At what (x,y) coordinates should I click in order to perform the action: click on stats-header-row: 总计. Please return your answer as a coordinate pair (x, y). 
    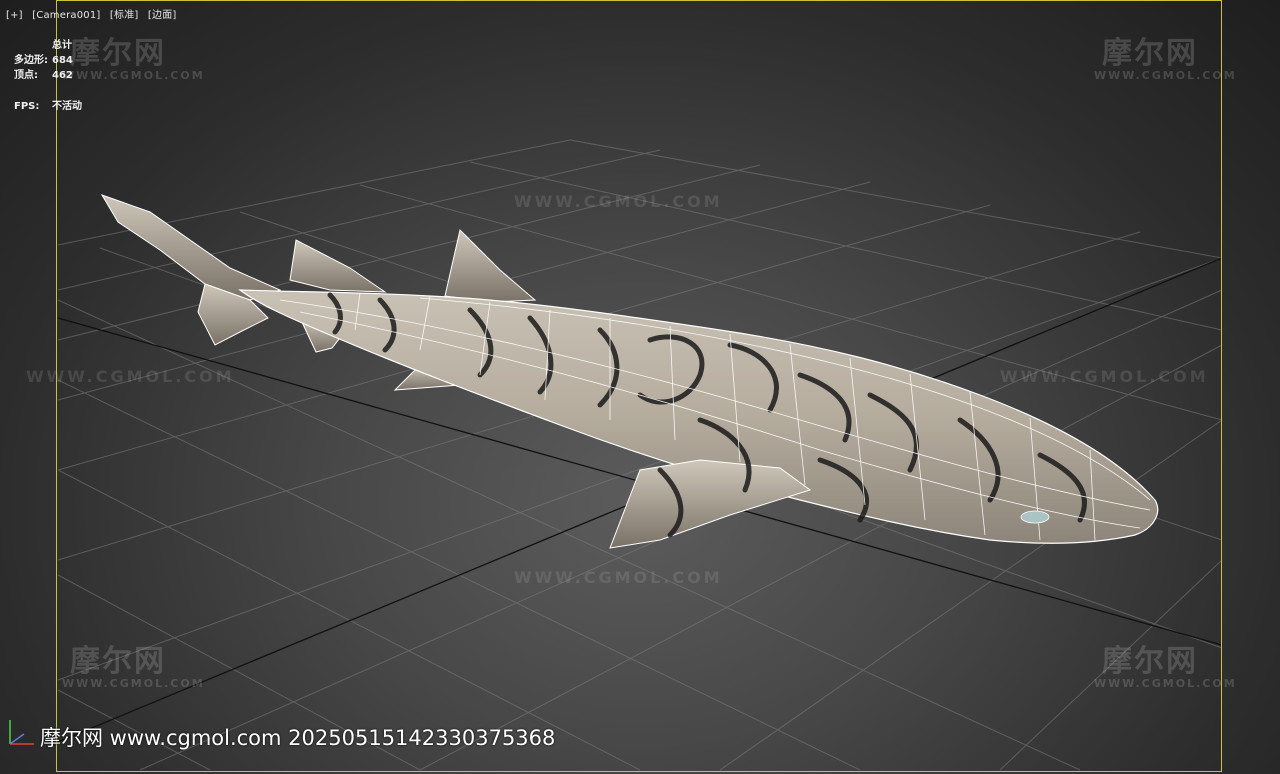
    Looking at the image, I should click on (48, 45).